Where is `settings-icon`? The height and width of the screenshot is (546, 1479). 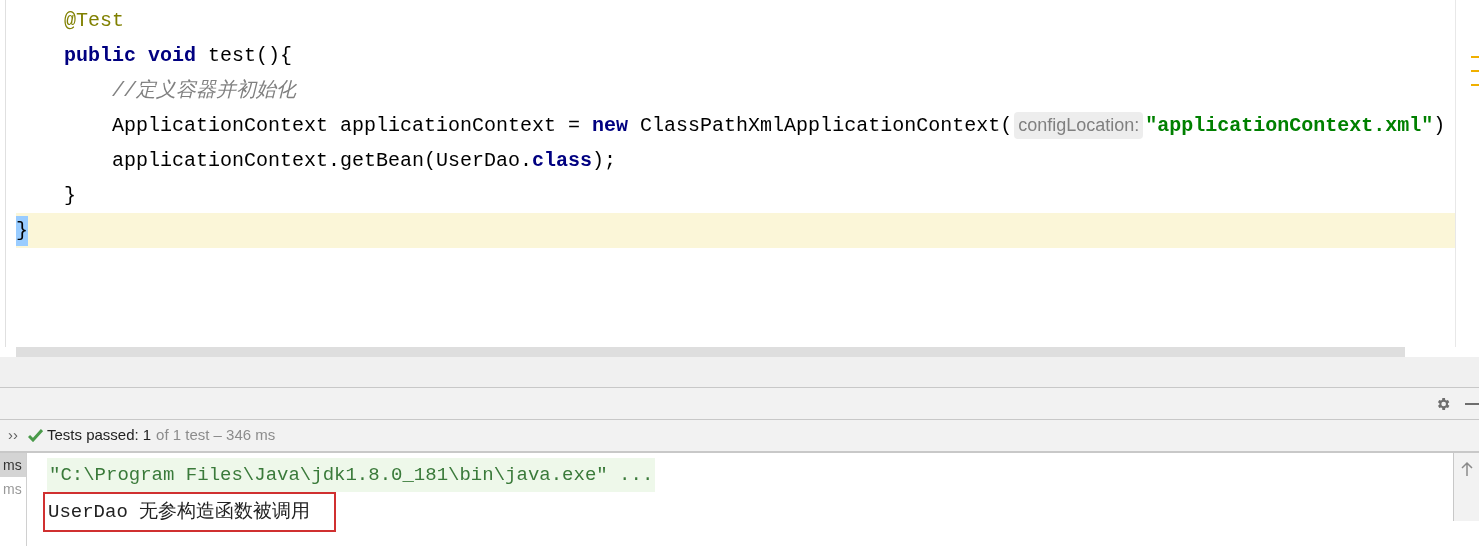 settings-icon is located at coordinates (1443, 403).